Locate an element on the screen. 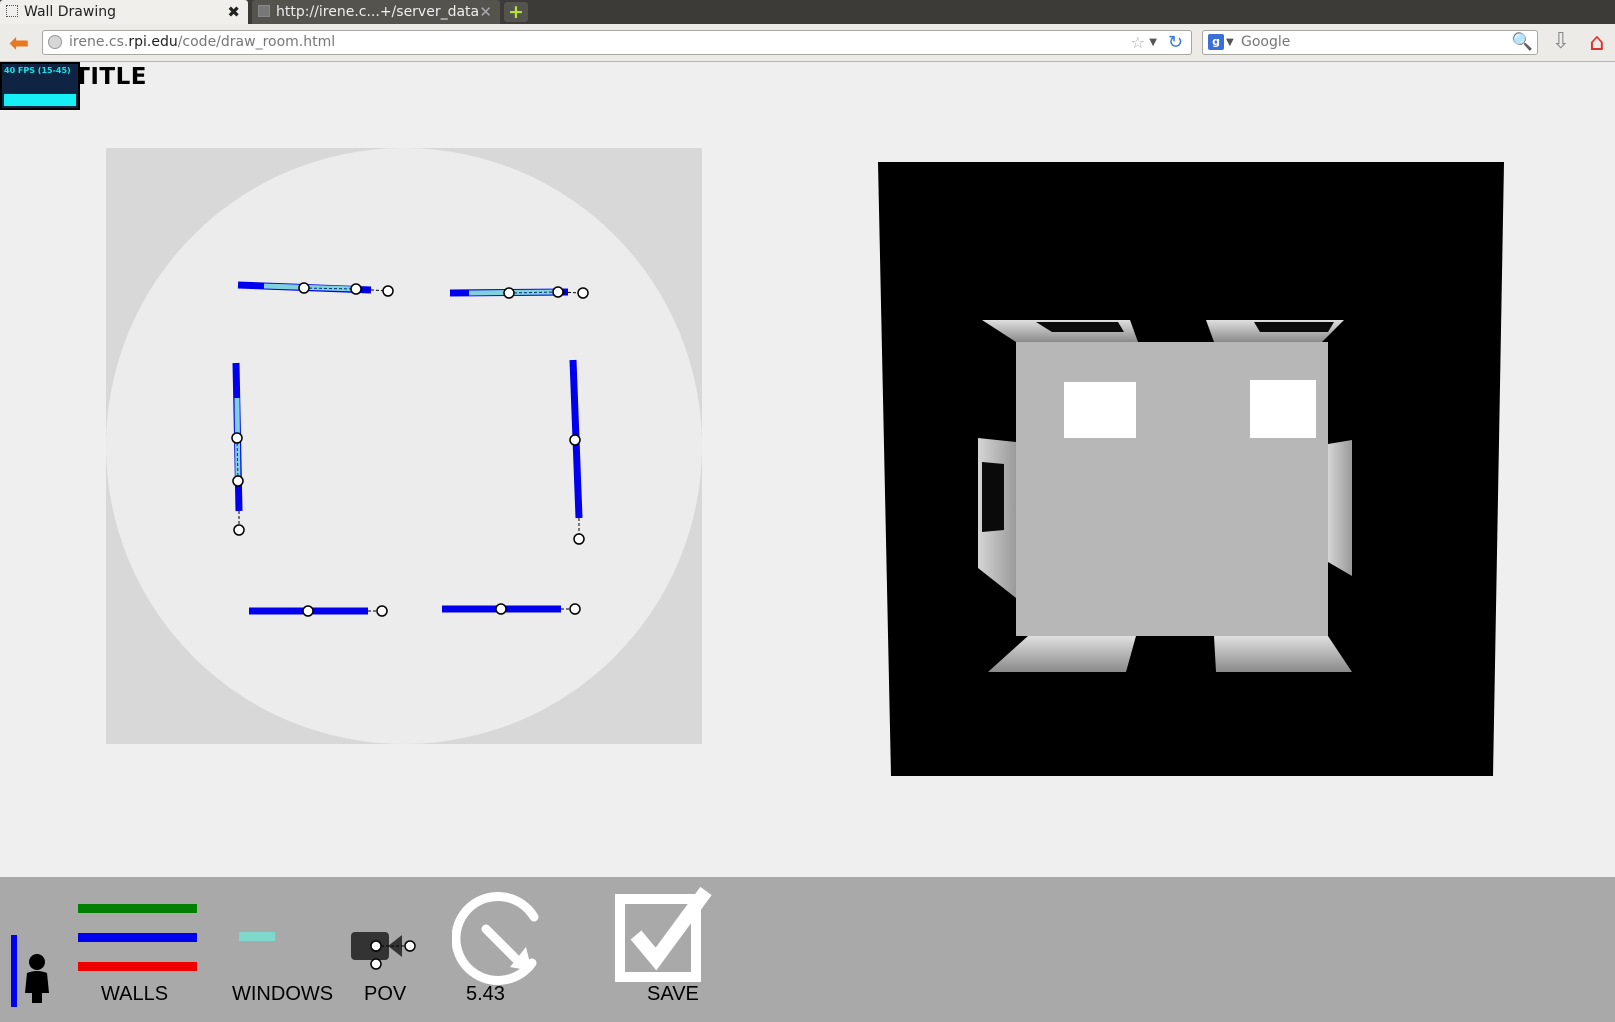 The image size is (1615, 1022). checkmark-icon is located at coordinates (664, 935).